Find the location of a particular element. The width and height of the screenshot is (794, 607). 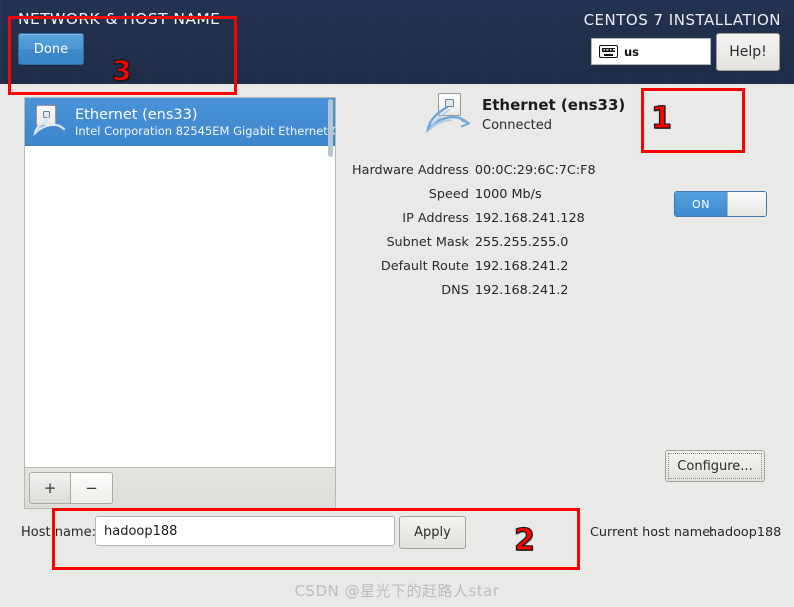

done-button-label: Done is located at coordinates (51, 49).